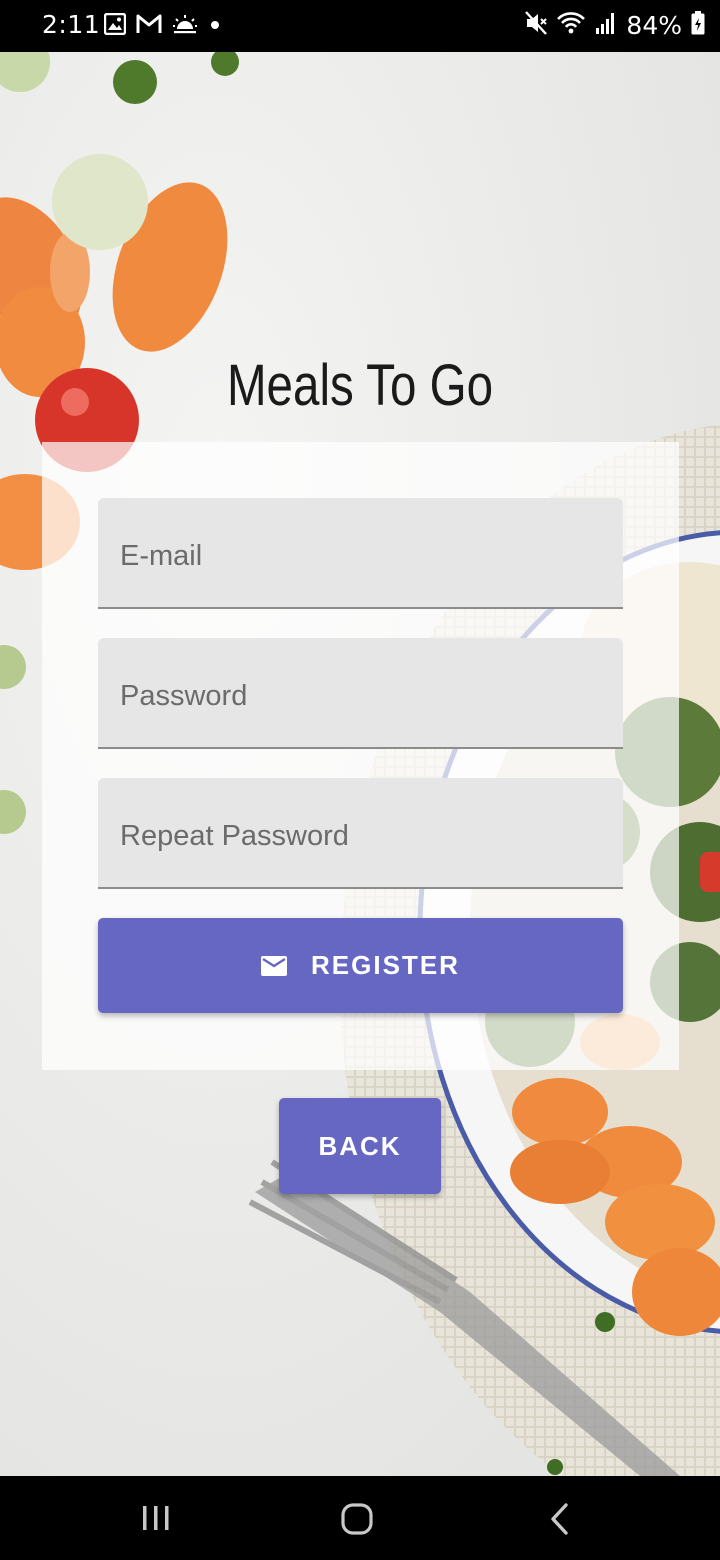 The height and width of the screenshot is (1560, 720). What do you see at coordinates (698, 25) in the screenshot?
I see `battery-icon` at bounding box center [698, 25].